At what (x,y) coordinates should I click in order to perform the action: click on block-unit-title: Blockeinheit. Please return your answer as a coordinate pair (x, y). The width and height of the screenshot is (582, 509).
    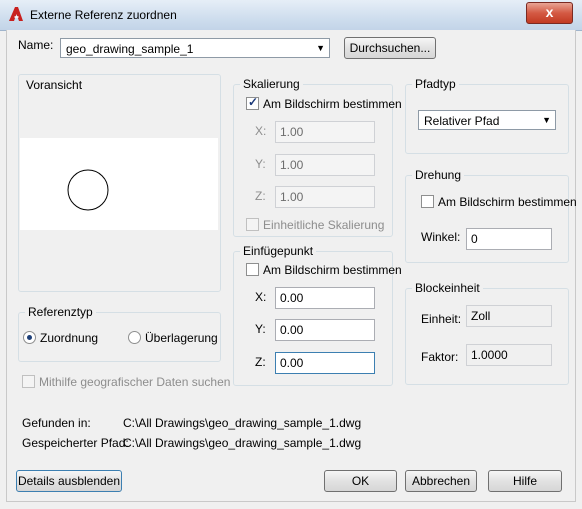
    Looking at the image, I should click on (447, 288).